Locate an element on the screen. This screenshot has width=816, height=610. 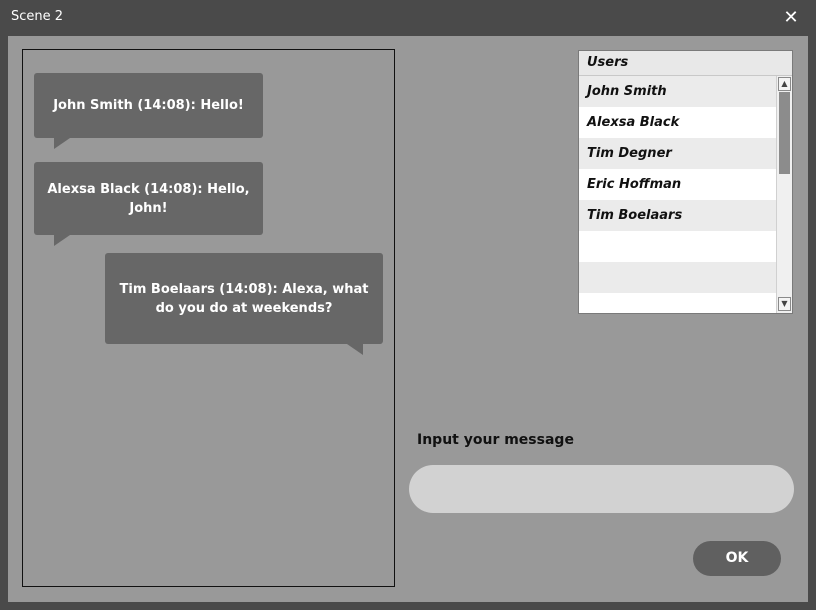
message-bubble: Alexsa Black (14:08): Hello, John! is located at coordinates (148, 198).